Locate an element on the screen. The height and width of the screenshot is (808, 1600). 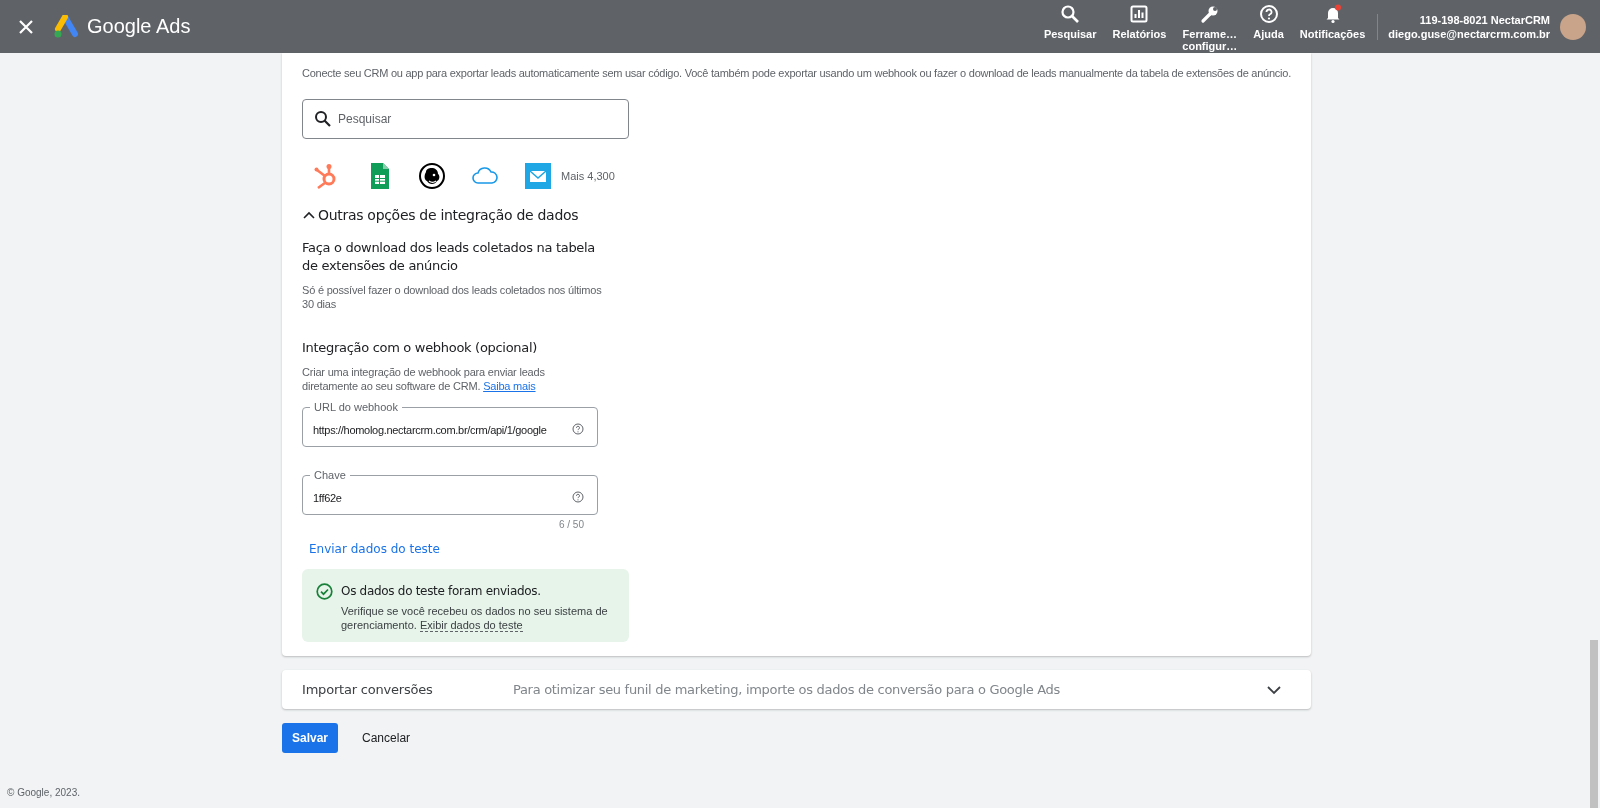
learn-more-link: Saiba mais is located at coordinates (509, 386).